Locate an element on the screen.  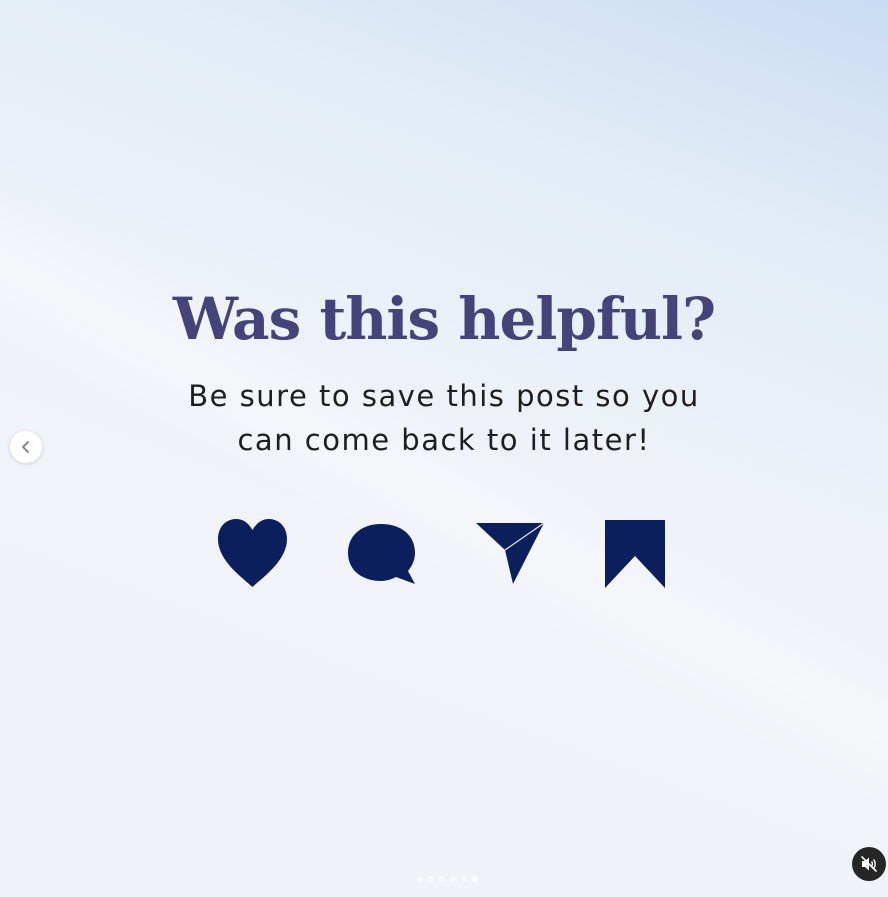
share-icon is located at coordinates (510, 553).